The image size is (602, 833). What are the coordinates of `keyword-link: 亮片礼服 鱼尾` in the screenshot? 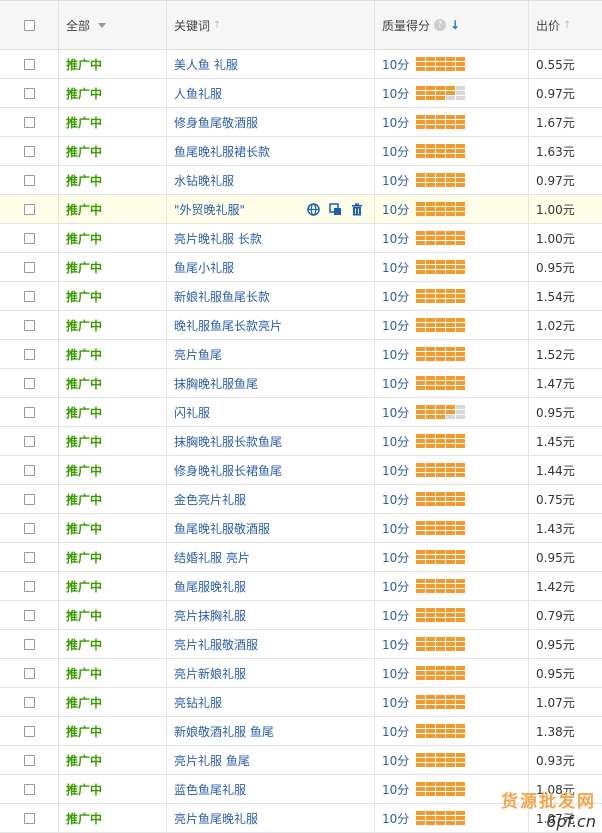 It's located at (212, 760).